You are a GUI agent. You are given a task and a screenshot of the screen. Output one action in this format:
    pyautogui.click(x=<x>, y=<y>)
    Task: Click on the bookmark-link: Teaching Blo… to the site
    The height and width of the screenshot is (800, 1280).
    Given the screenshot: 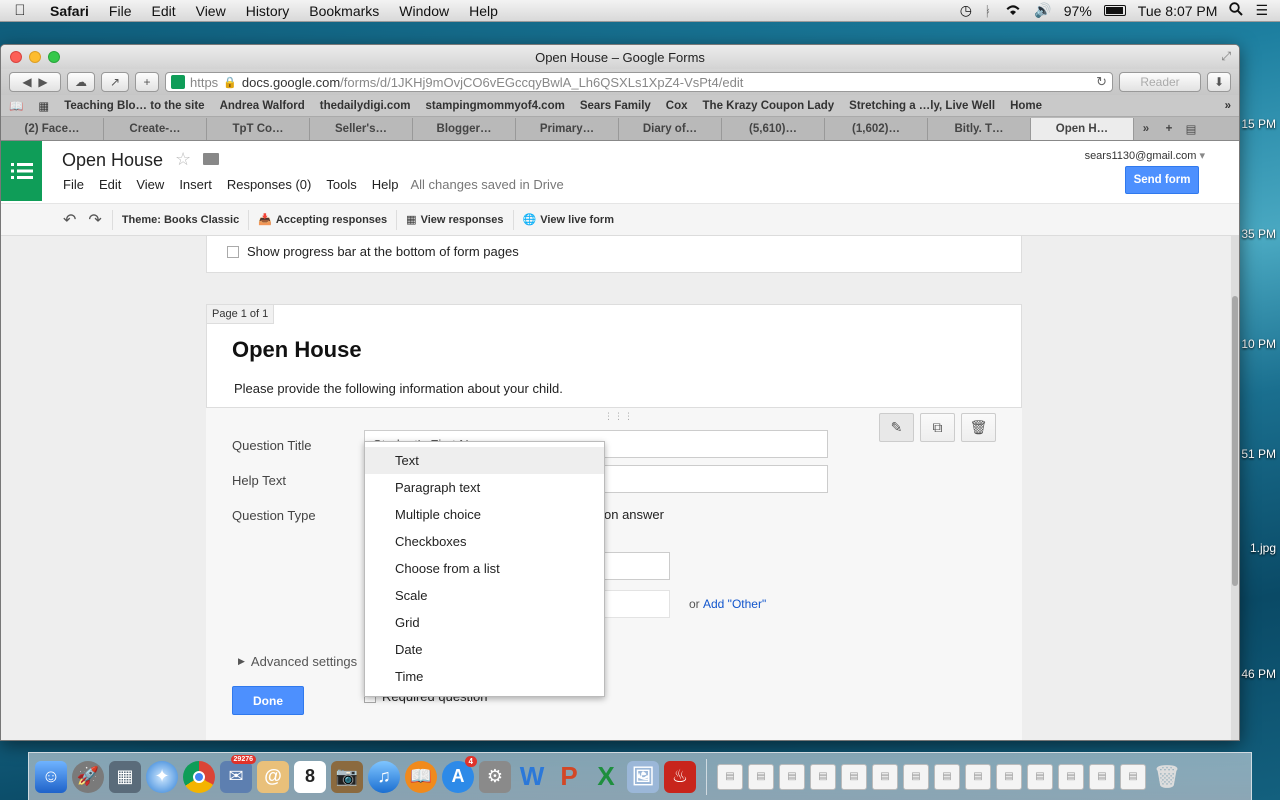 What is the action you would take?
    pyautogui.click(x=134, y=106)
    